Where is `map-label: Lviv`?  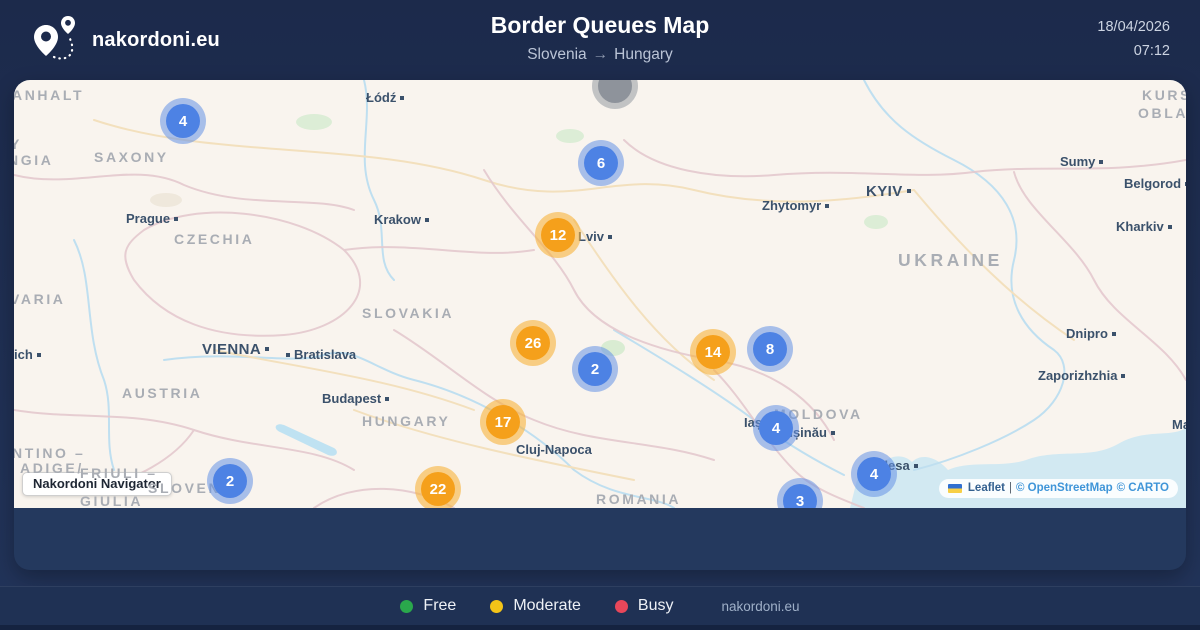
map-label: Lviv is located at coordinates (595, 236).